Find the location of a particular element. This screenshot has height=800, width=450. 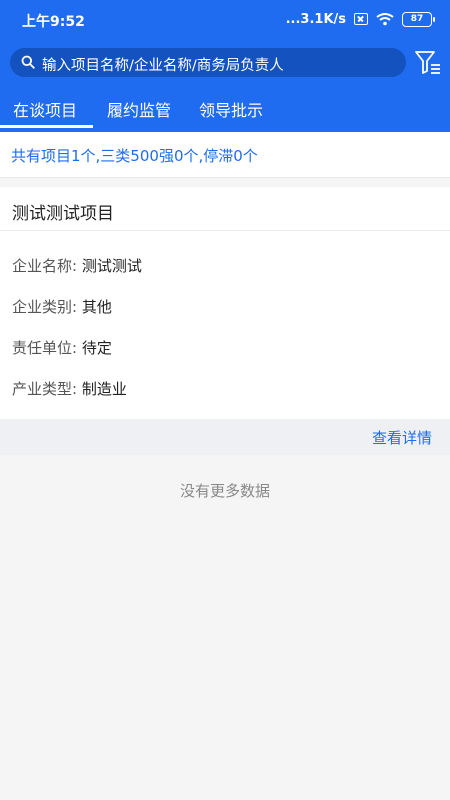

card-footer: 查看详情 is located at coordinates (225, 437).